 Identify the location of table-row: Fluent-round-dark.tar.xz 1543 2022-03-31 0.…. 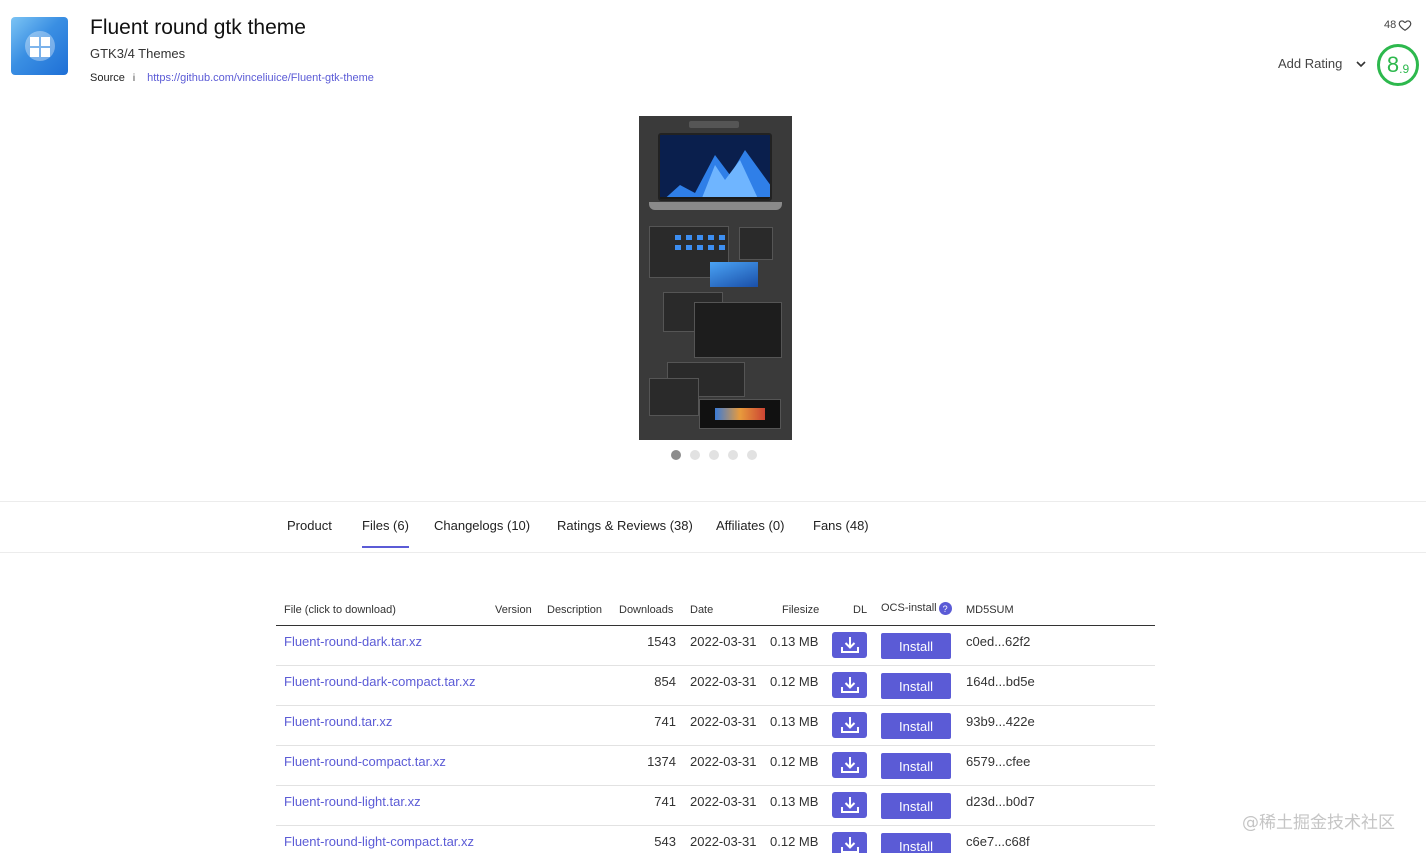
(715, 646).